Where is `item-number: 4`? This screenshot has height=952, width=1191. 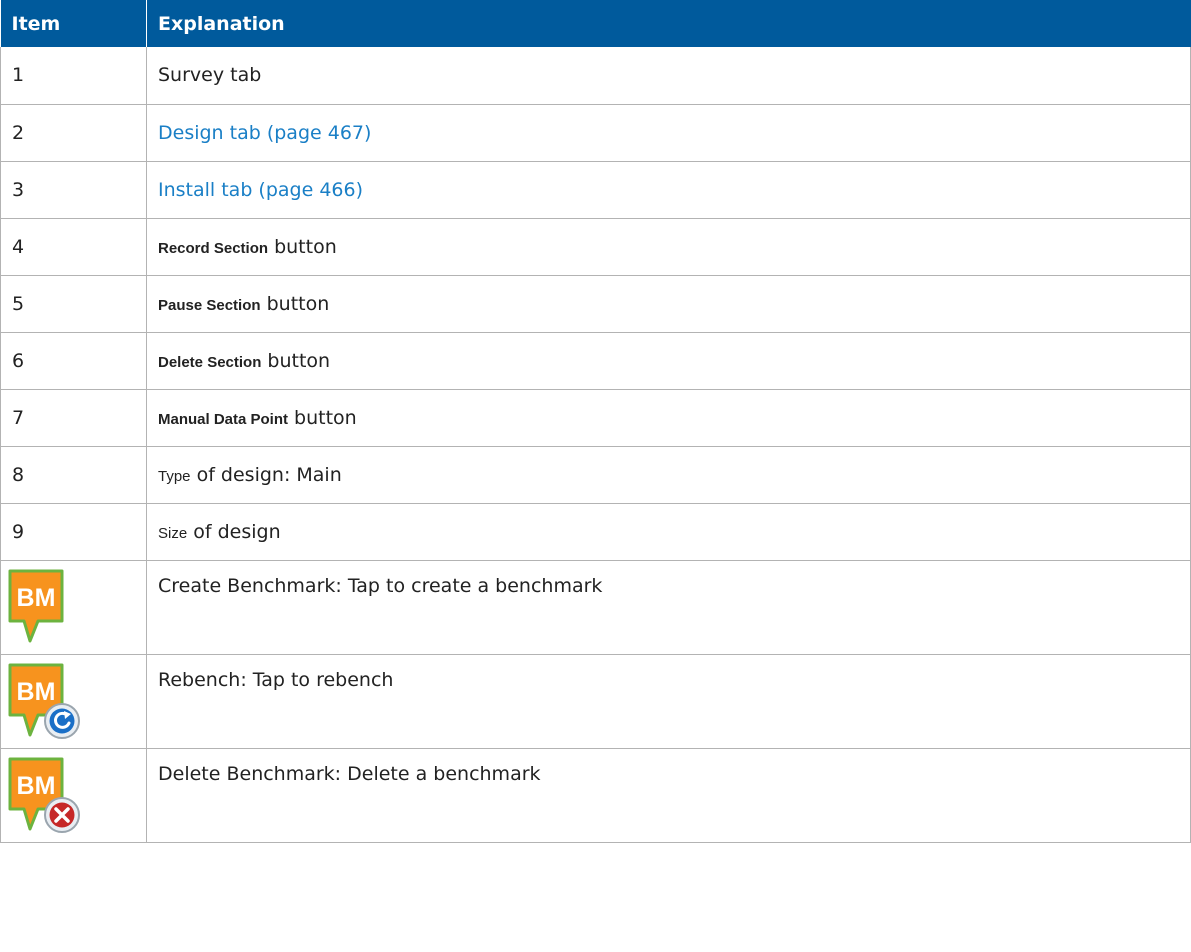 item-number: 4 is located at coordinates (73, 247).